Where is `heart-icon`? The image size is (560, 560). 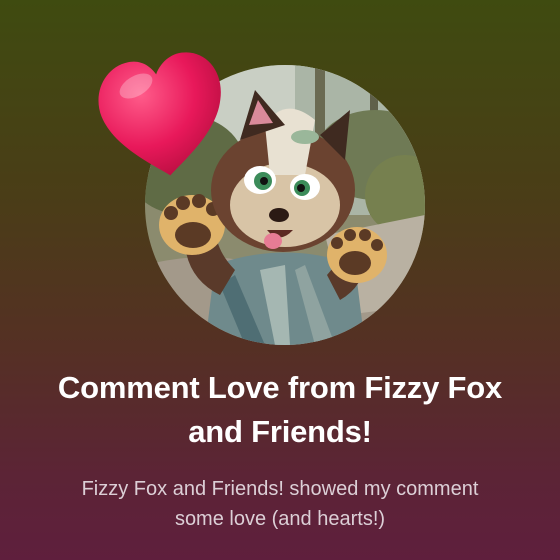 heart-icon is located at coordinates (159, 114).